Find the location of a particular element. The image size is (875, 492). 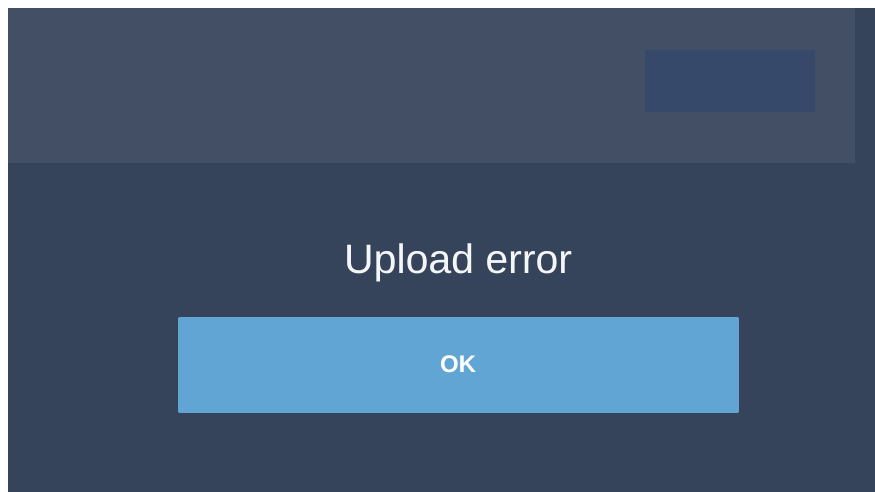

error-message: Upload error is located at coordinates (458, 259).